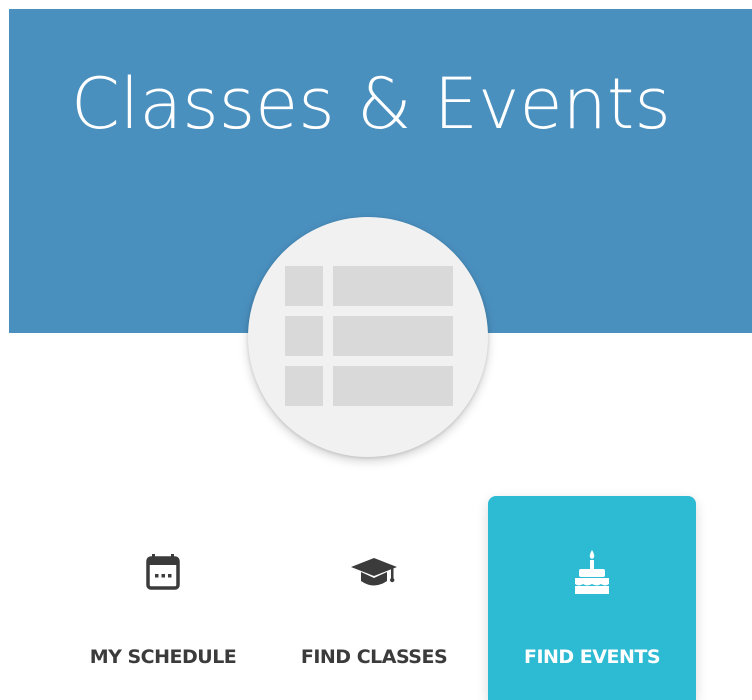  What do you see at coordinates (374, 657) in the screenshot?
I see `tab-find-classes-label: FIND CLASSES` at bounding box center [374, 657].